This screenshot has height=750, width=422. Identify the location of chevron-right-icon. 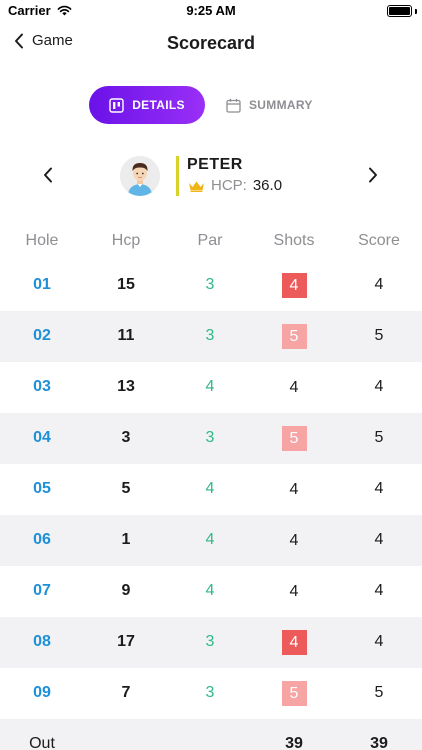
(373, 175).